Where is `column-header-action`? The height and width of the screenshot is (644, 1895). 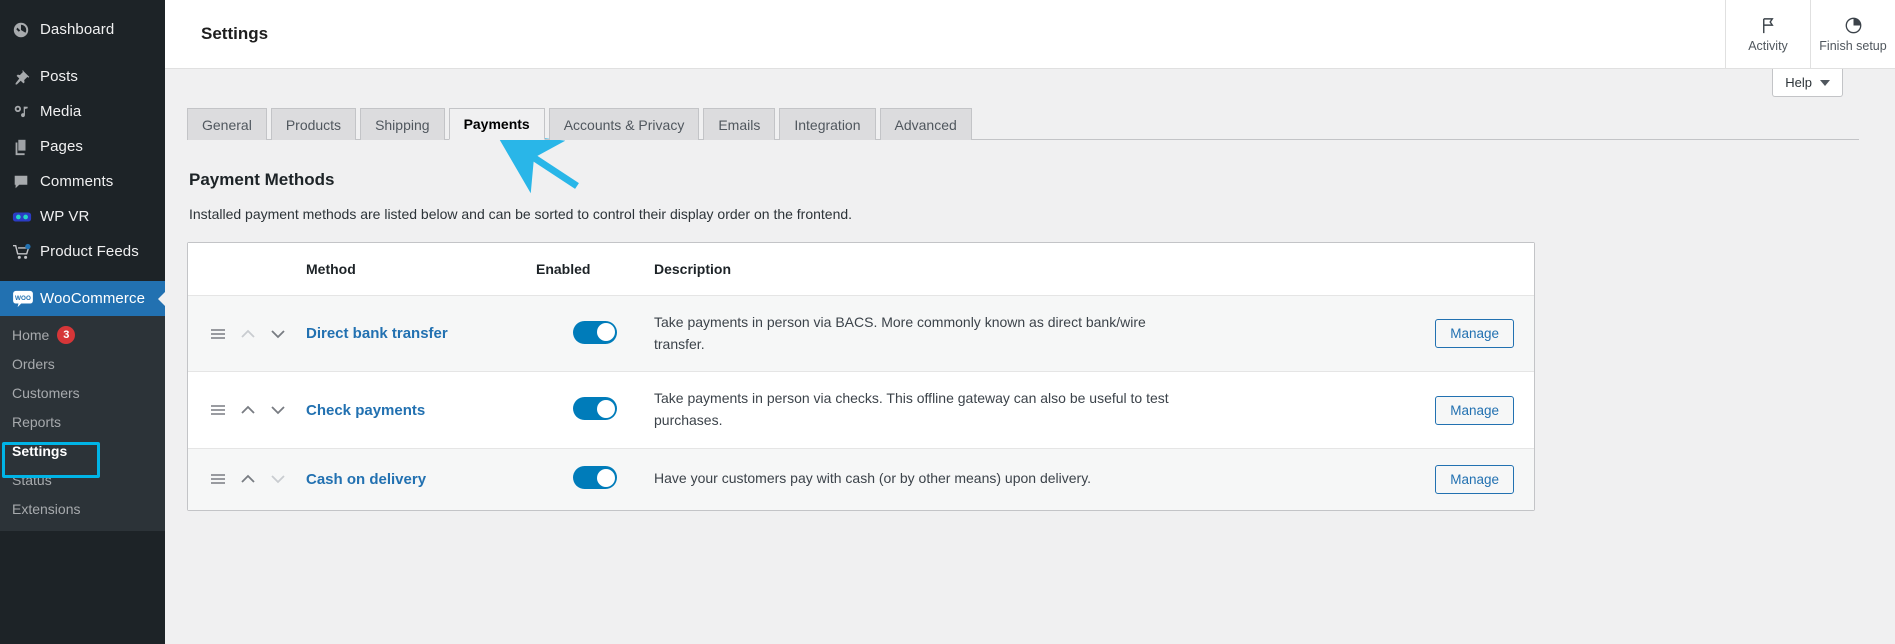
column-header-action is located at coordinates (1469, 269).